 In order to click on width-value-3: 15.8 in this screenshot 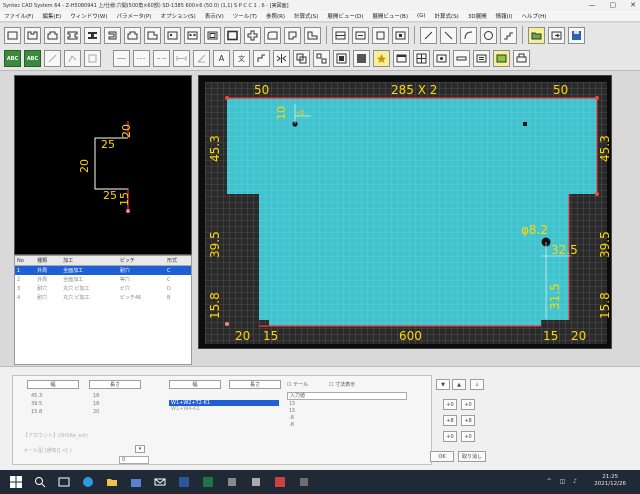, I will do `click(36, 412)`.